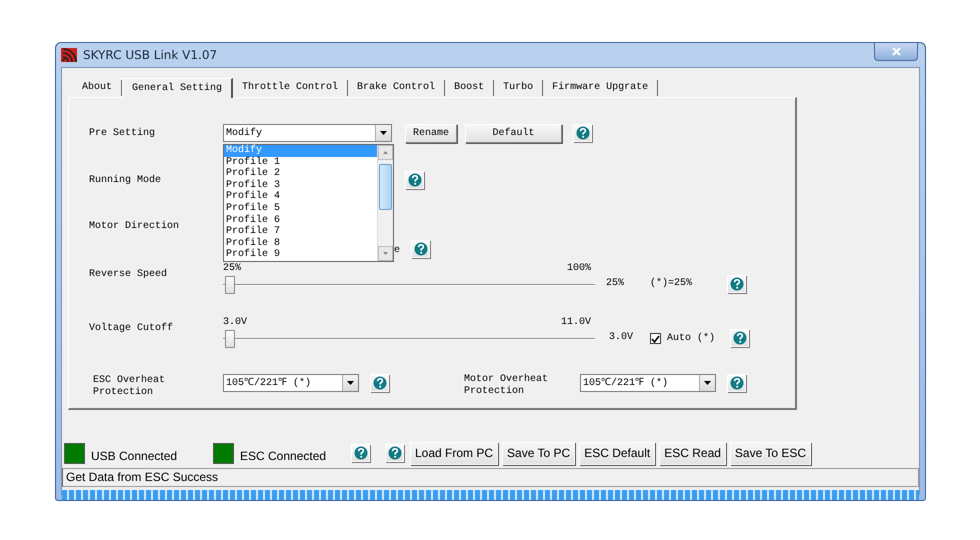 This screenshot has height=540, width=980. I want to click on field-label: Running Mode, so click(125, 181).